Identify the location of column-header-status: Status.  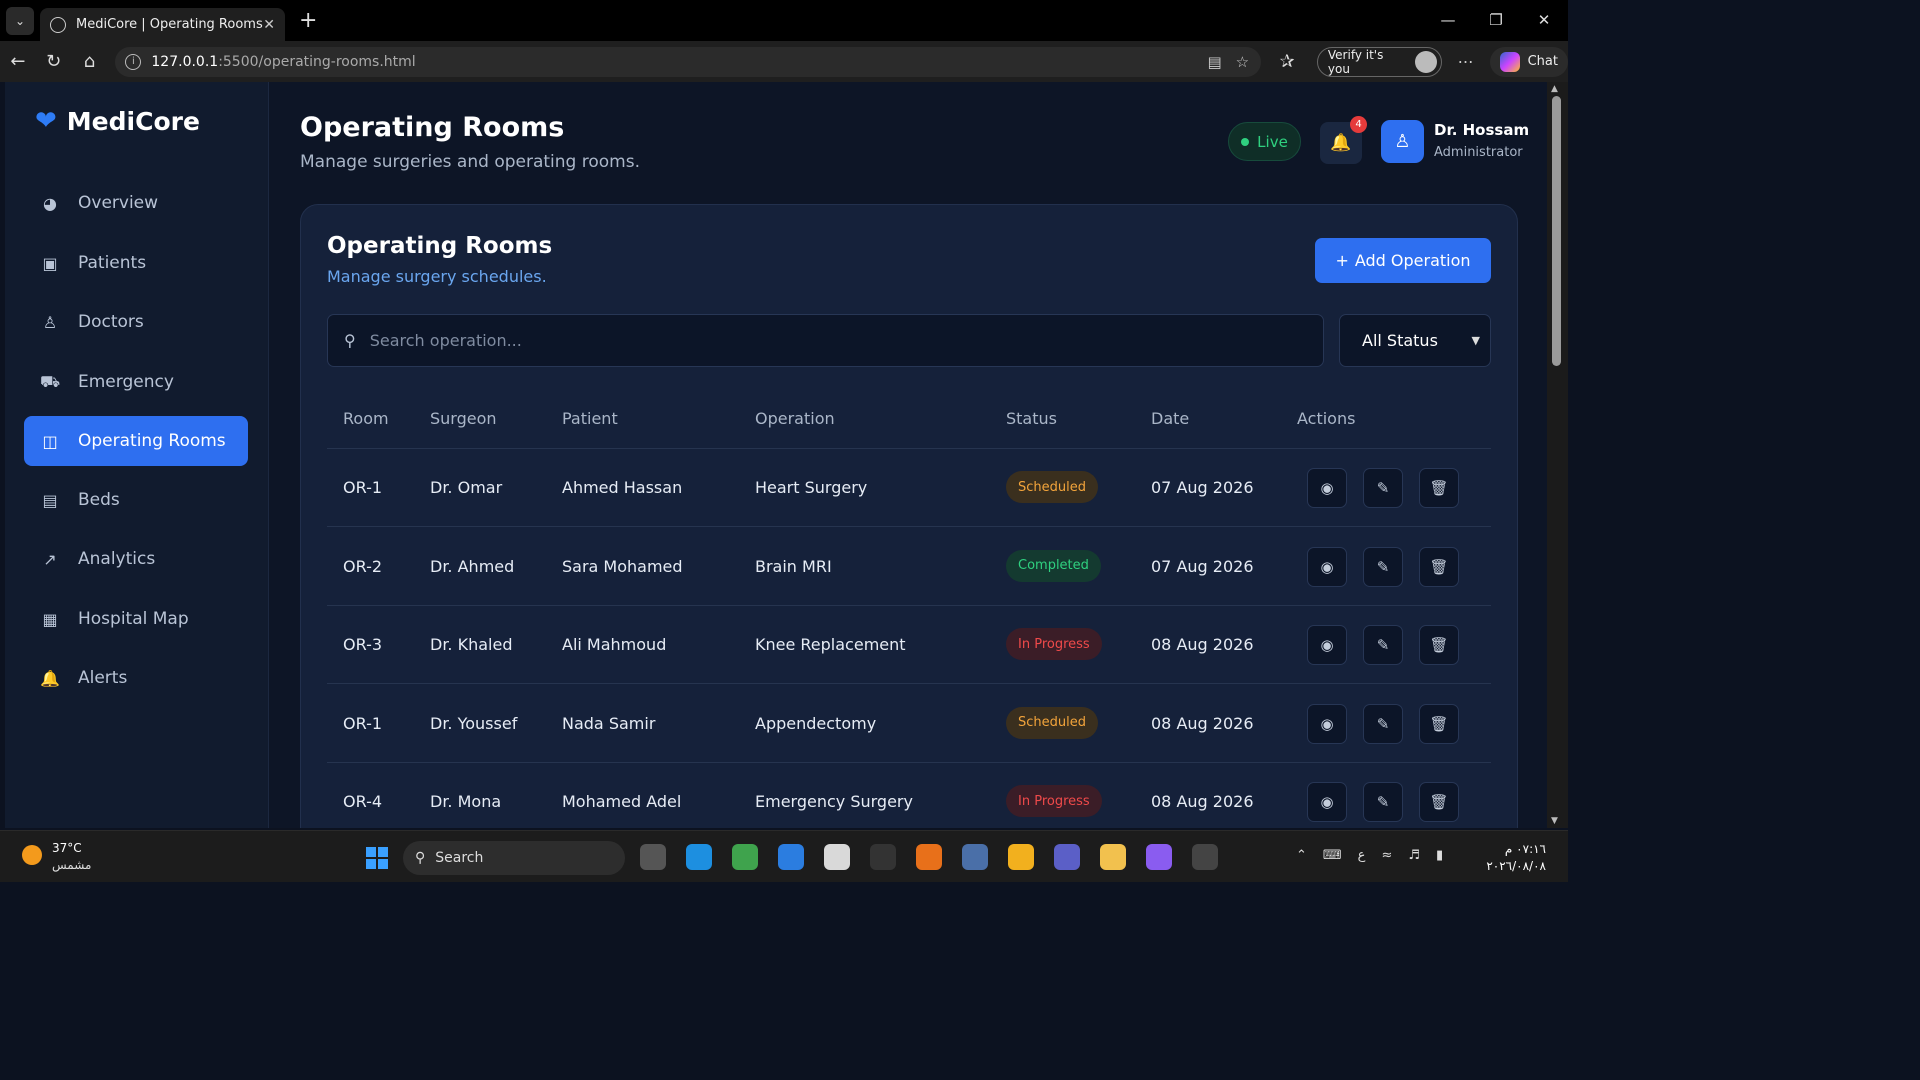
(1031, 418).